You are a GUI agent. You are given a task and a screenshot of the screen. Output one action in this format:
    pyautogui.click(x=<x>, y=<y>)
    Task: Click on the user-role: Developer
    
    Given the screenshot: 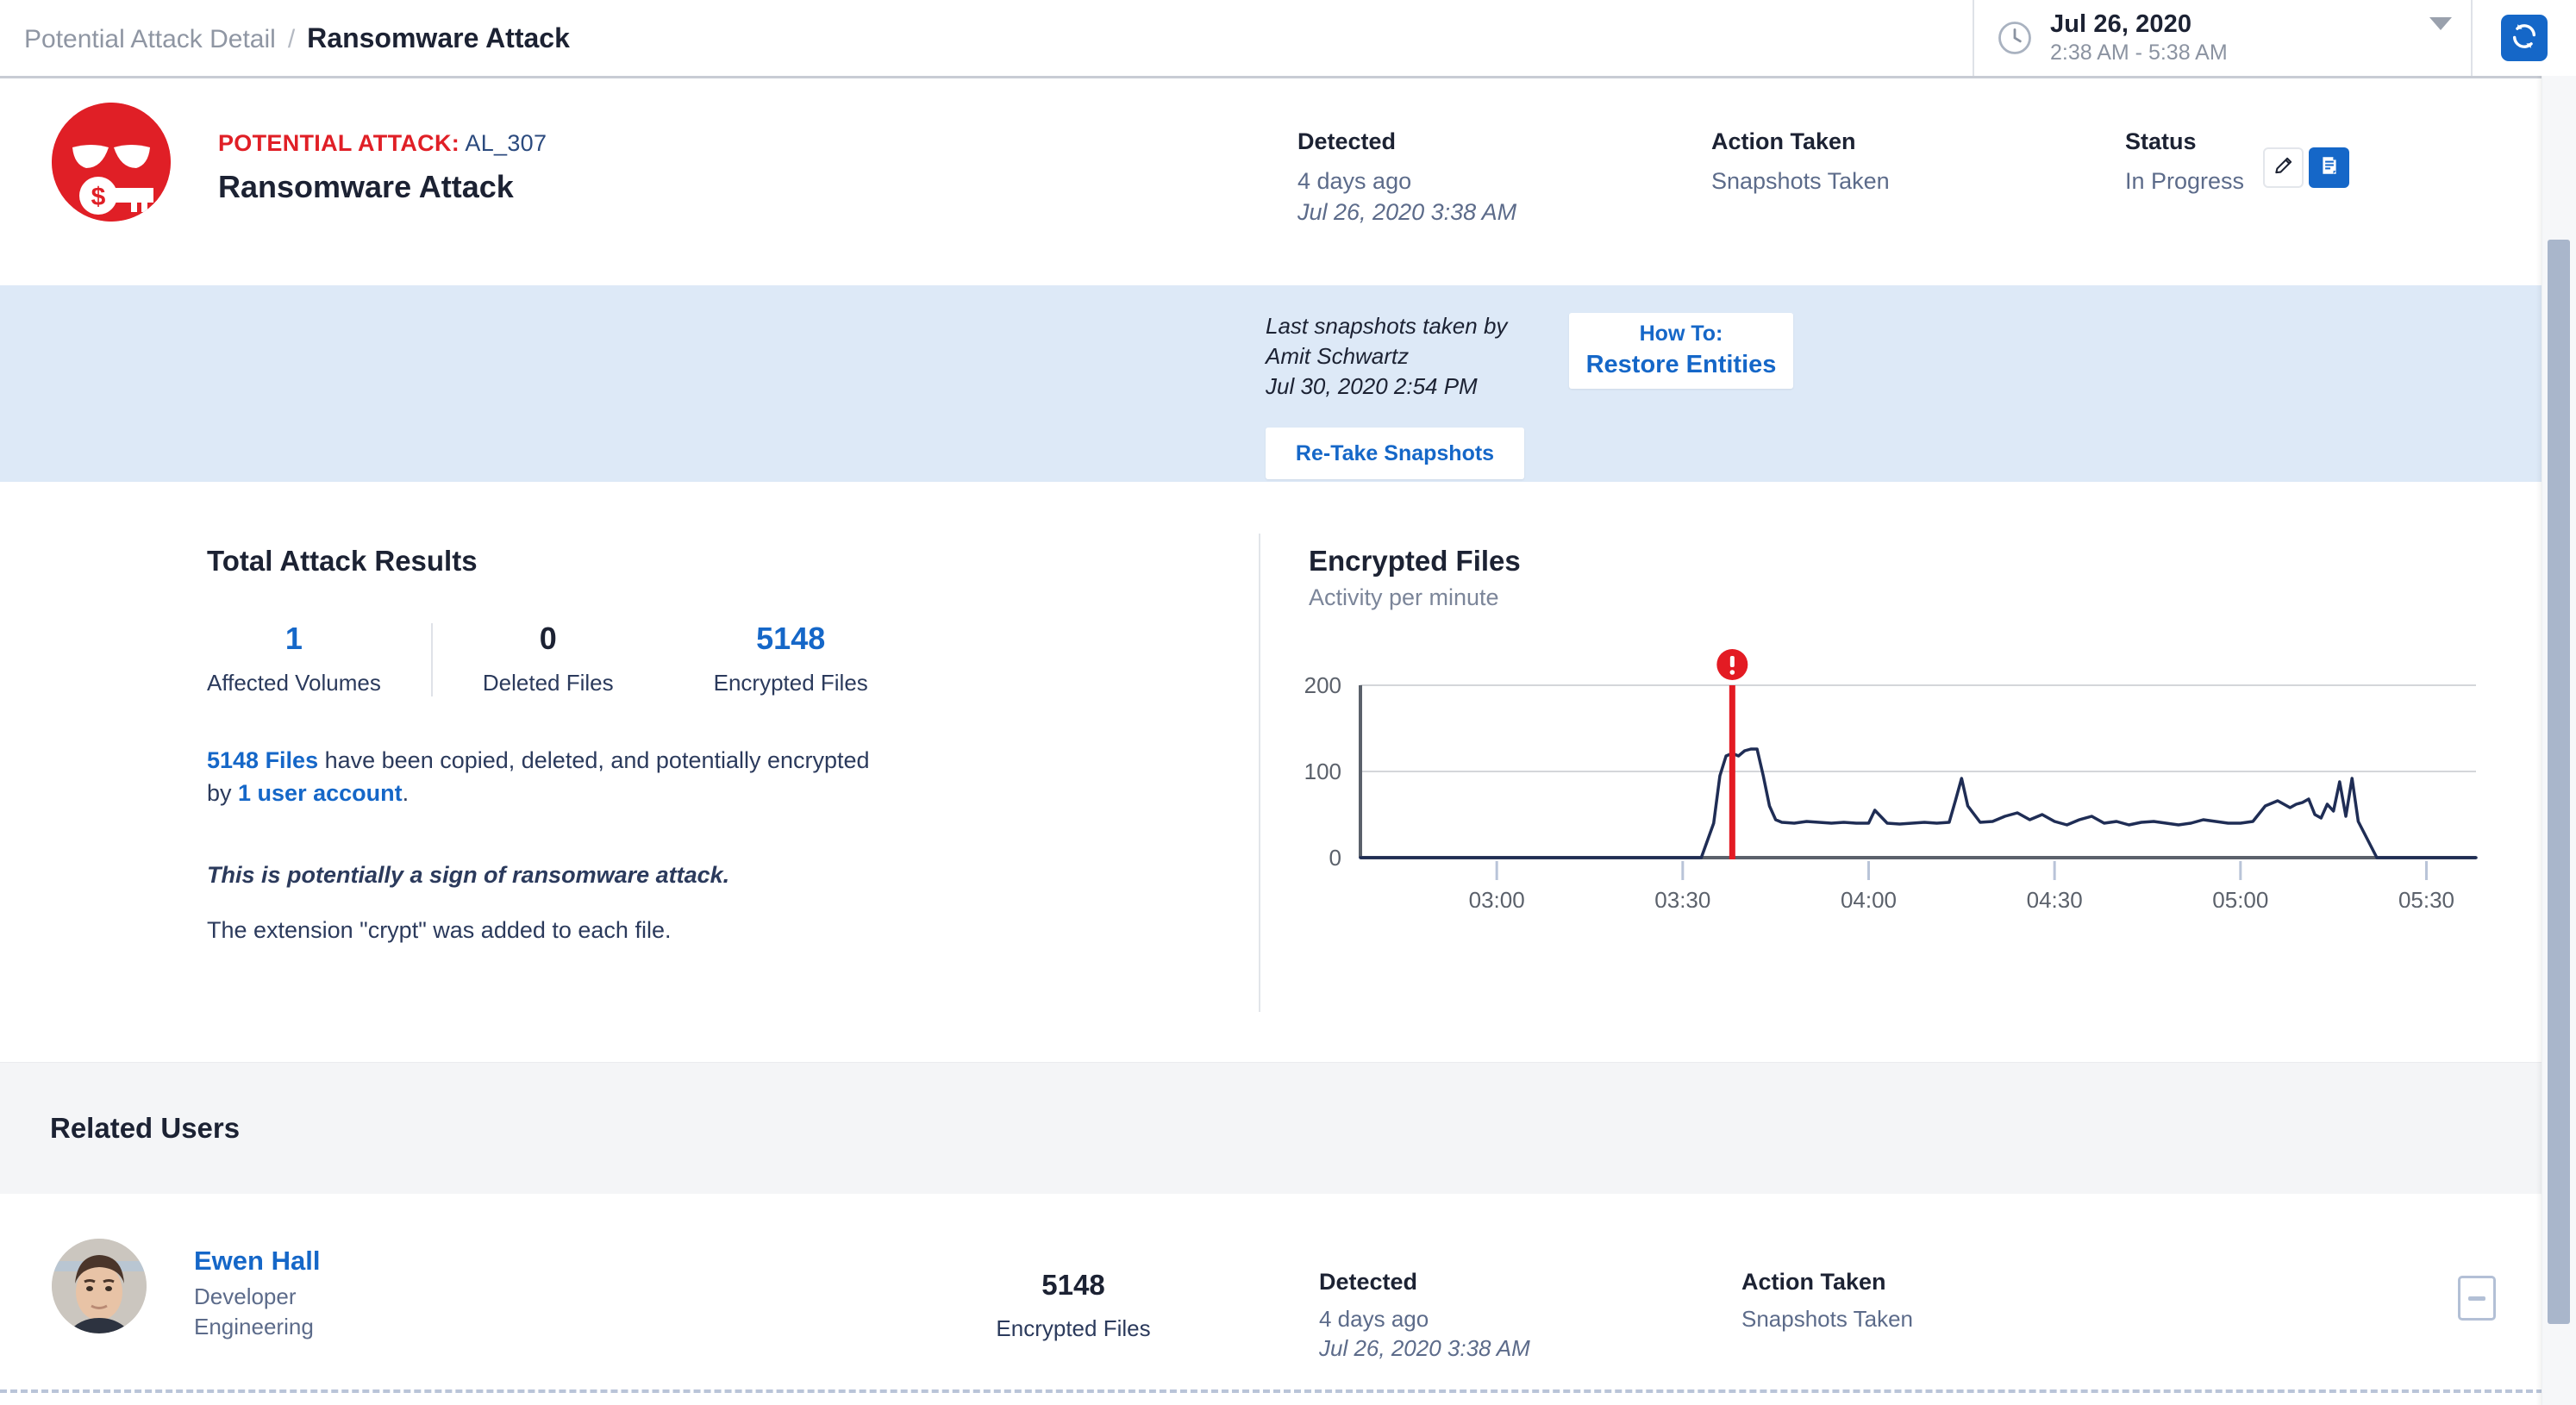 What is the action you would take?
    pyautogui.click(x=246, y=1296)
    